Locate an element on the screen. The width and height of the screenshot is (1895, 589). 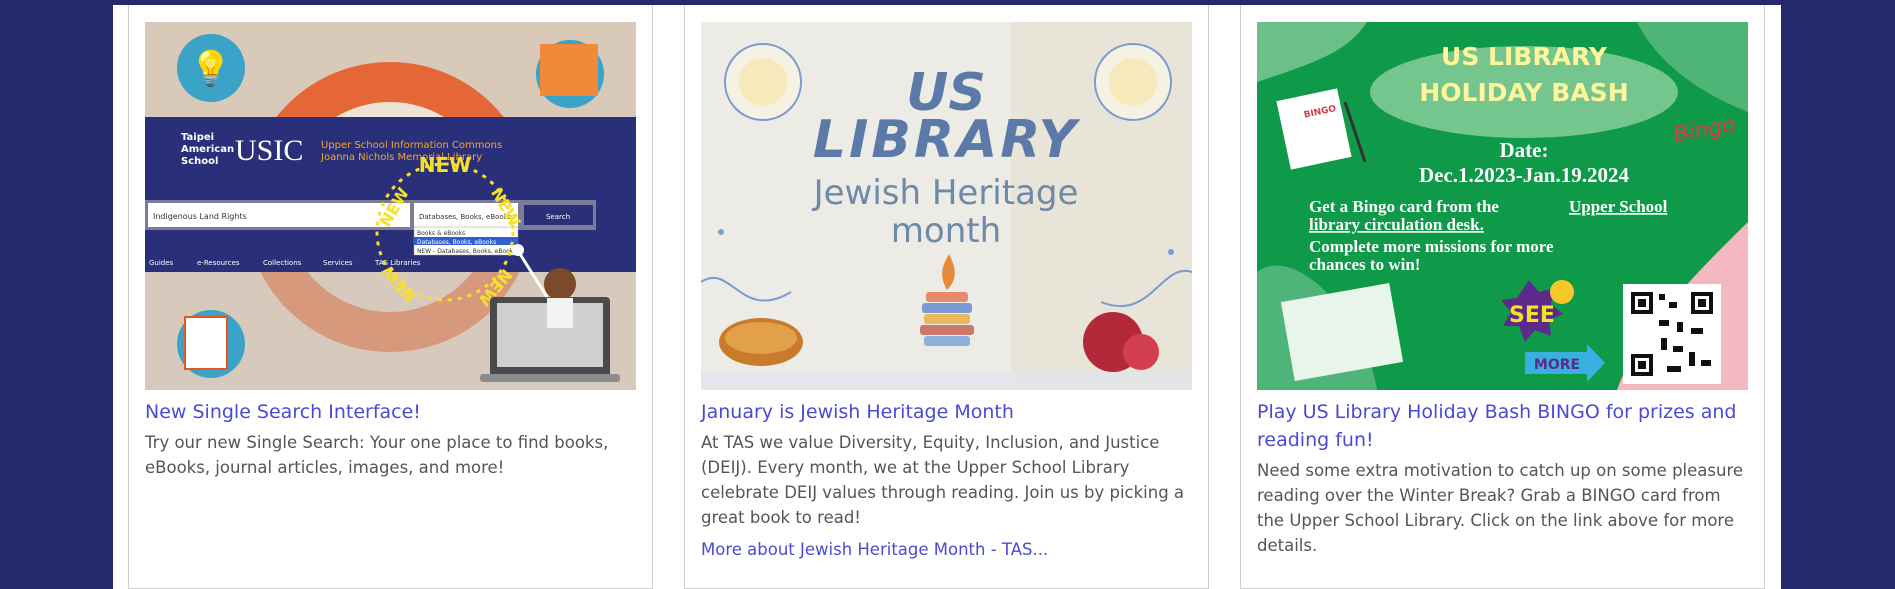
svg-text: NEW is located at coordinates (445, 165).